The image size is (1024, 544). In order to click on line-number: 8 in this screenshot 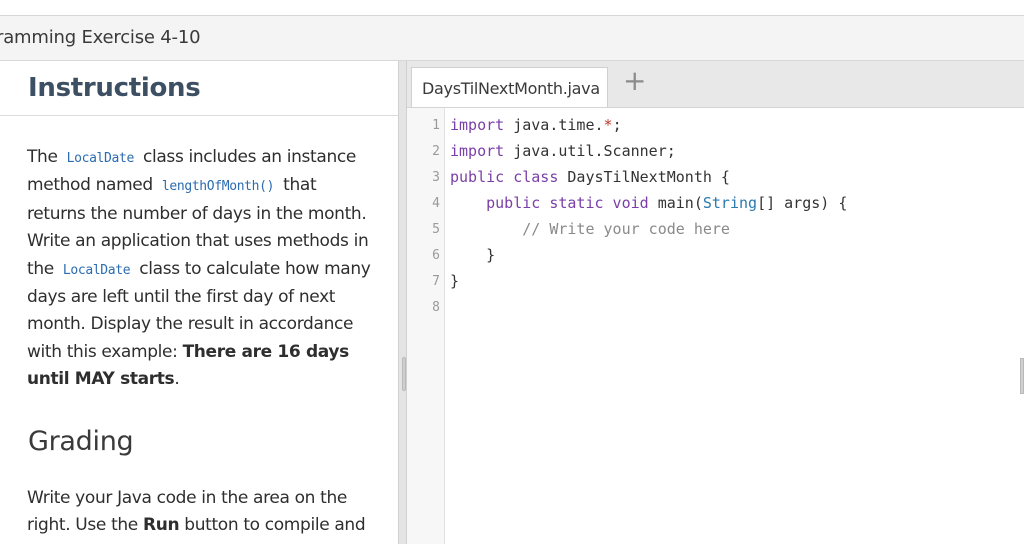, I will do `click(436, 307)`.